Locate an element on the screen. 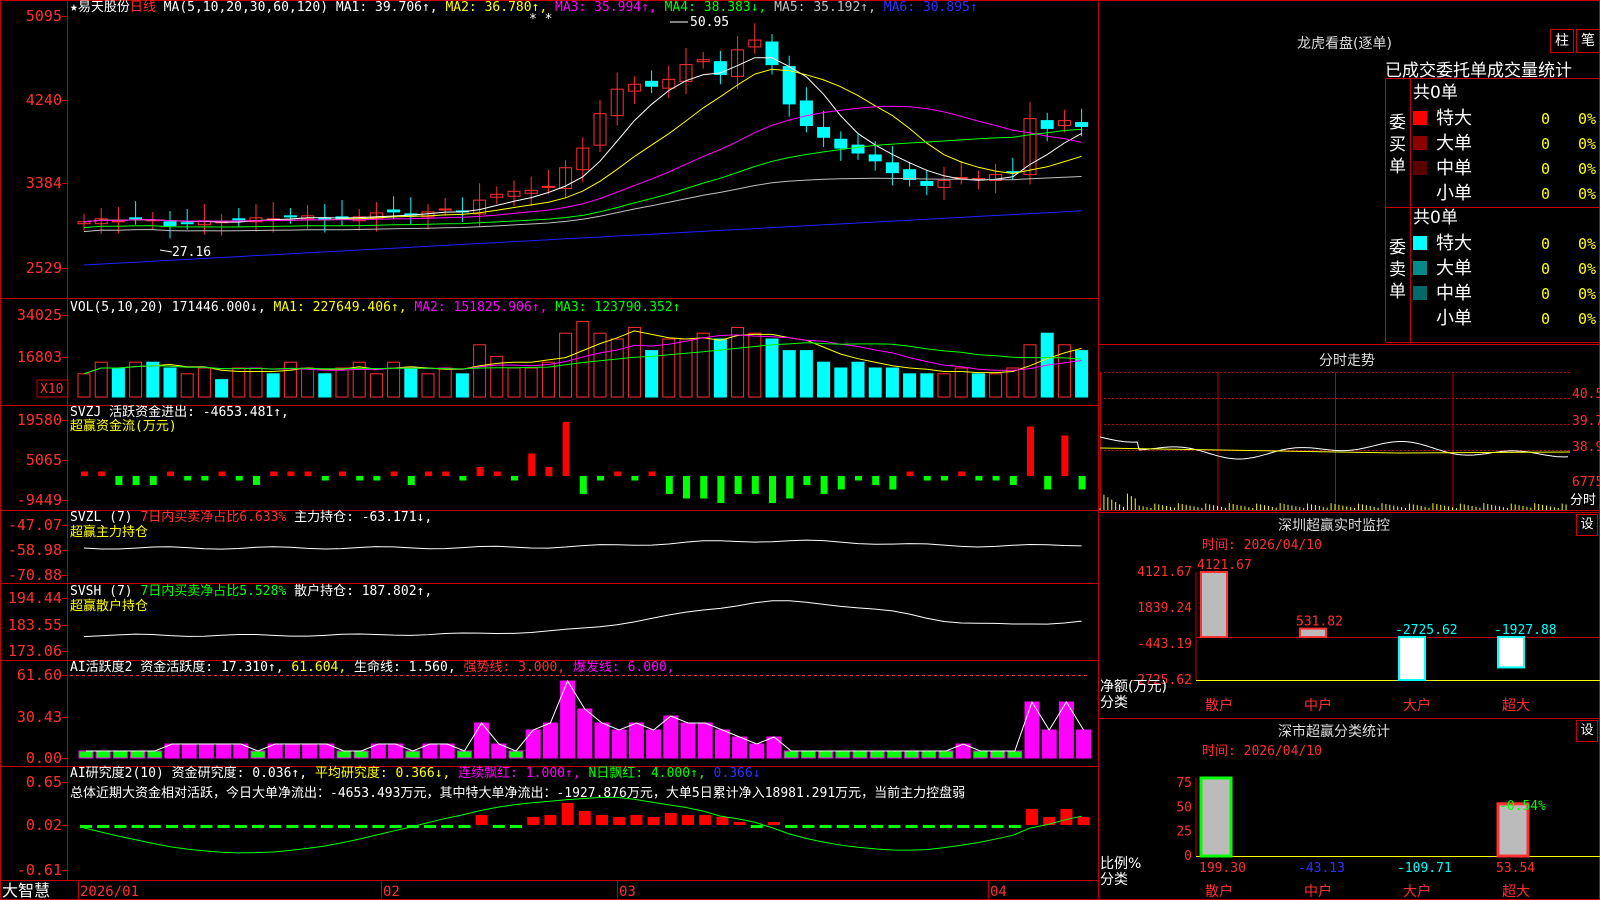 The height and width of the screenshot is (900, 1600). dragon.buy-row-name: 特大 is located at coordinates (1454, 118).